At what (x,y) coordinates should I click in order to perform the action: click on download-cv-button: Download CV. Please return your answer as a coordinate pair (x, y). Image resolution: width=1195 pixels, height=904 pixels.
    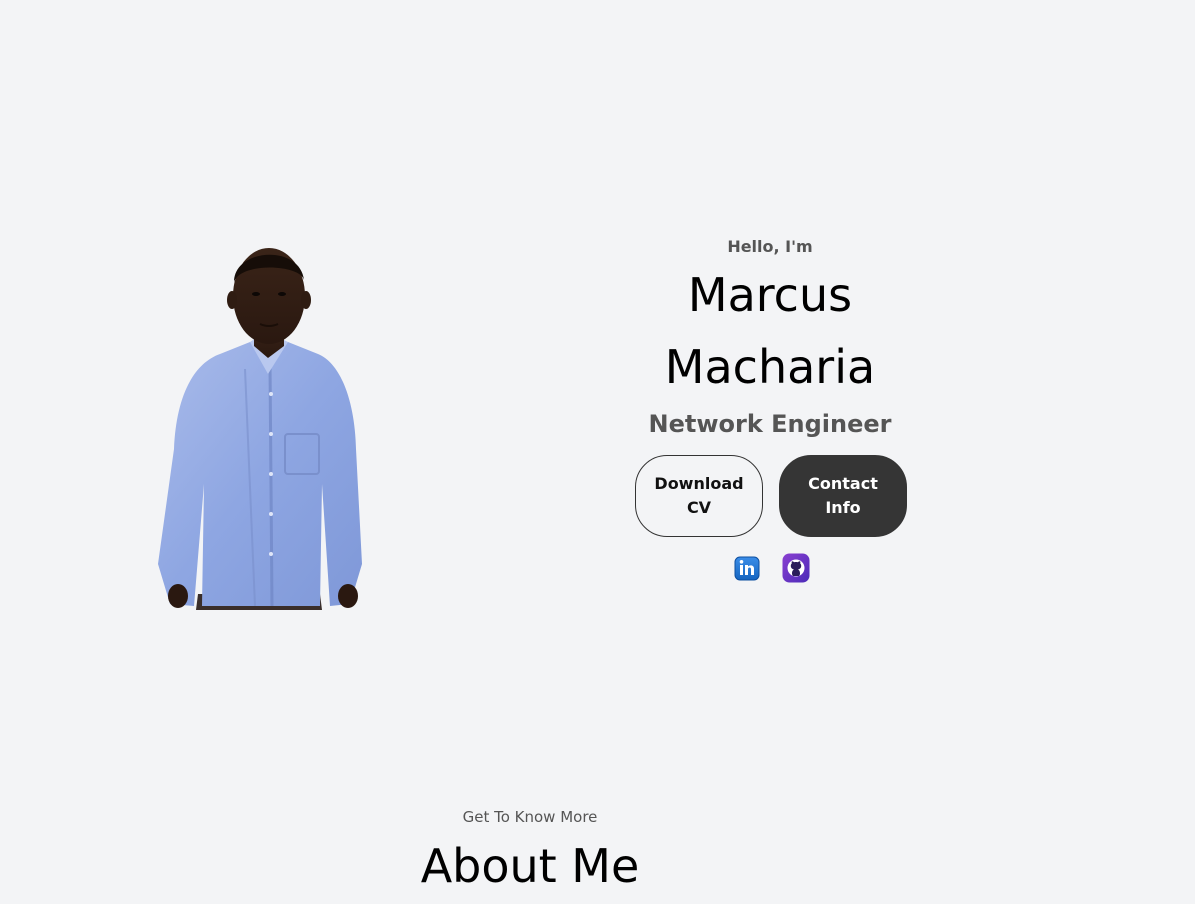
    Looking at the image, I should click on (699, 496).